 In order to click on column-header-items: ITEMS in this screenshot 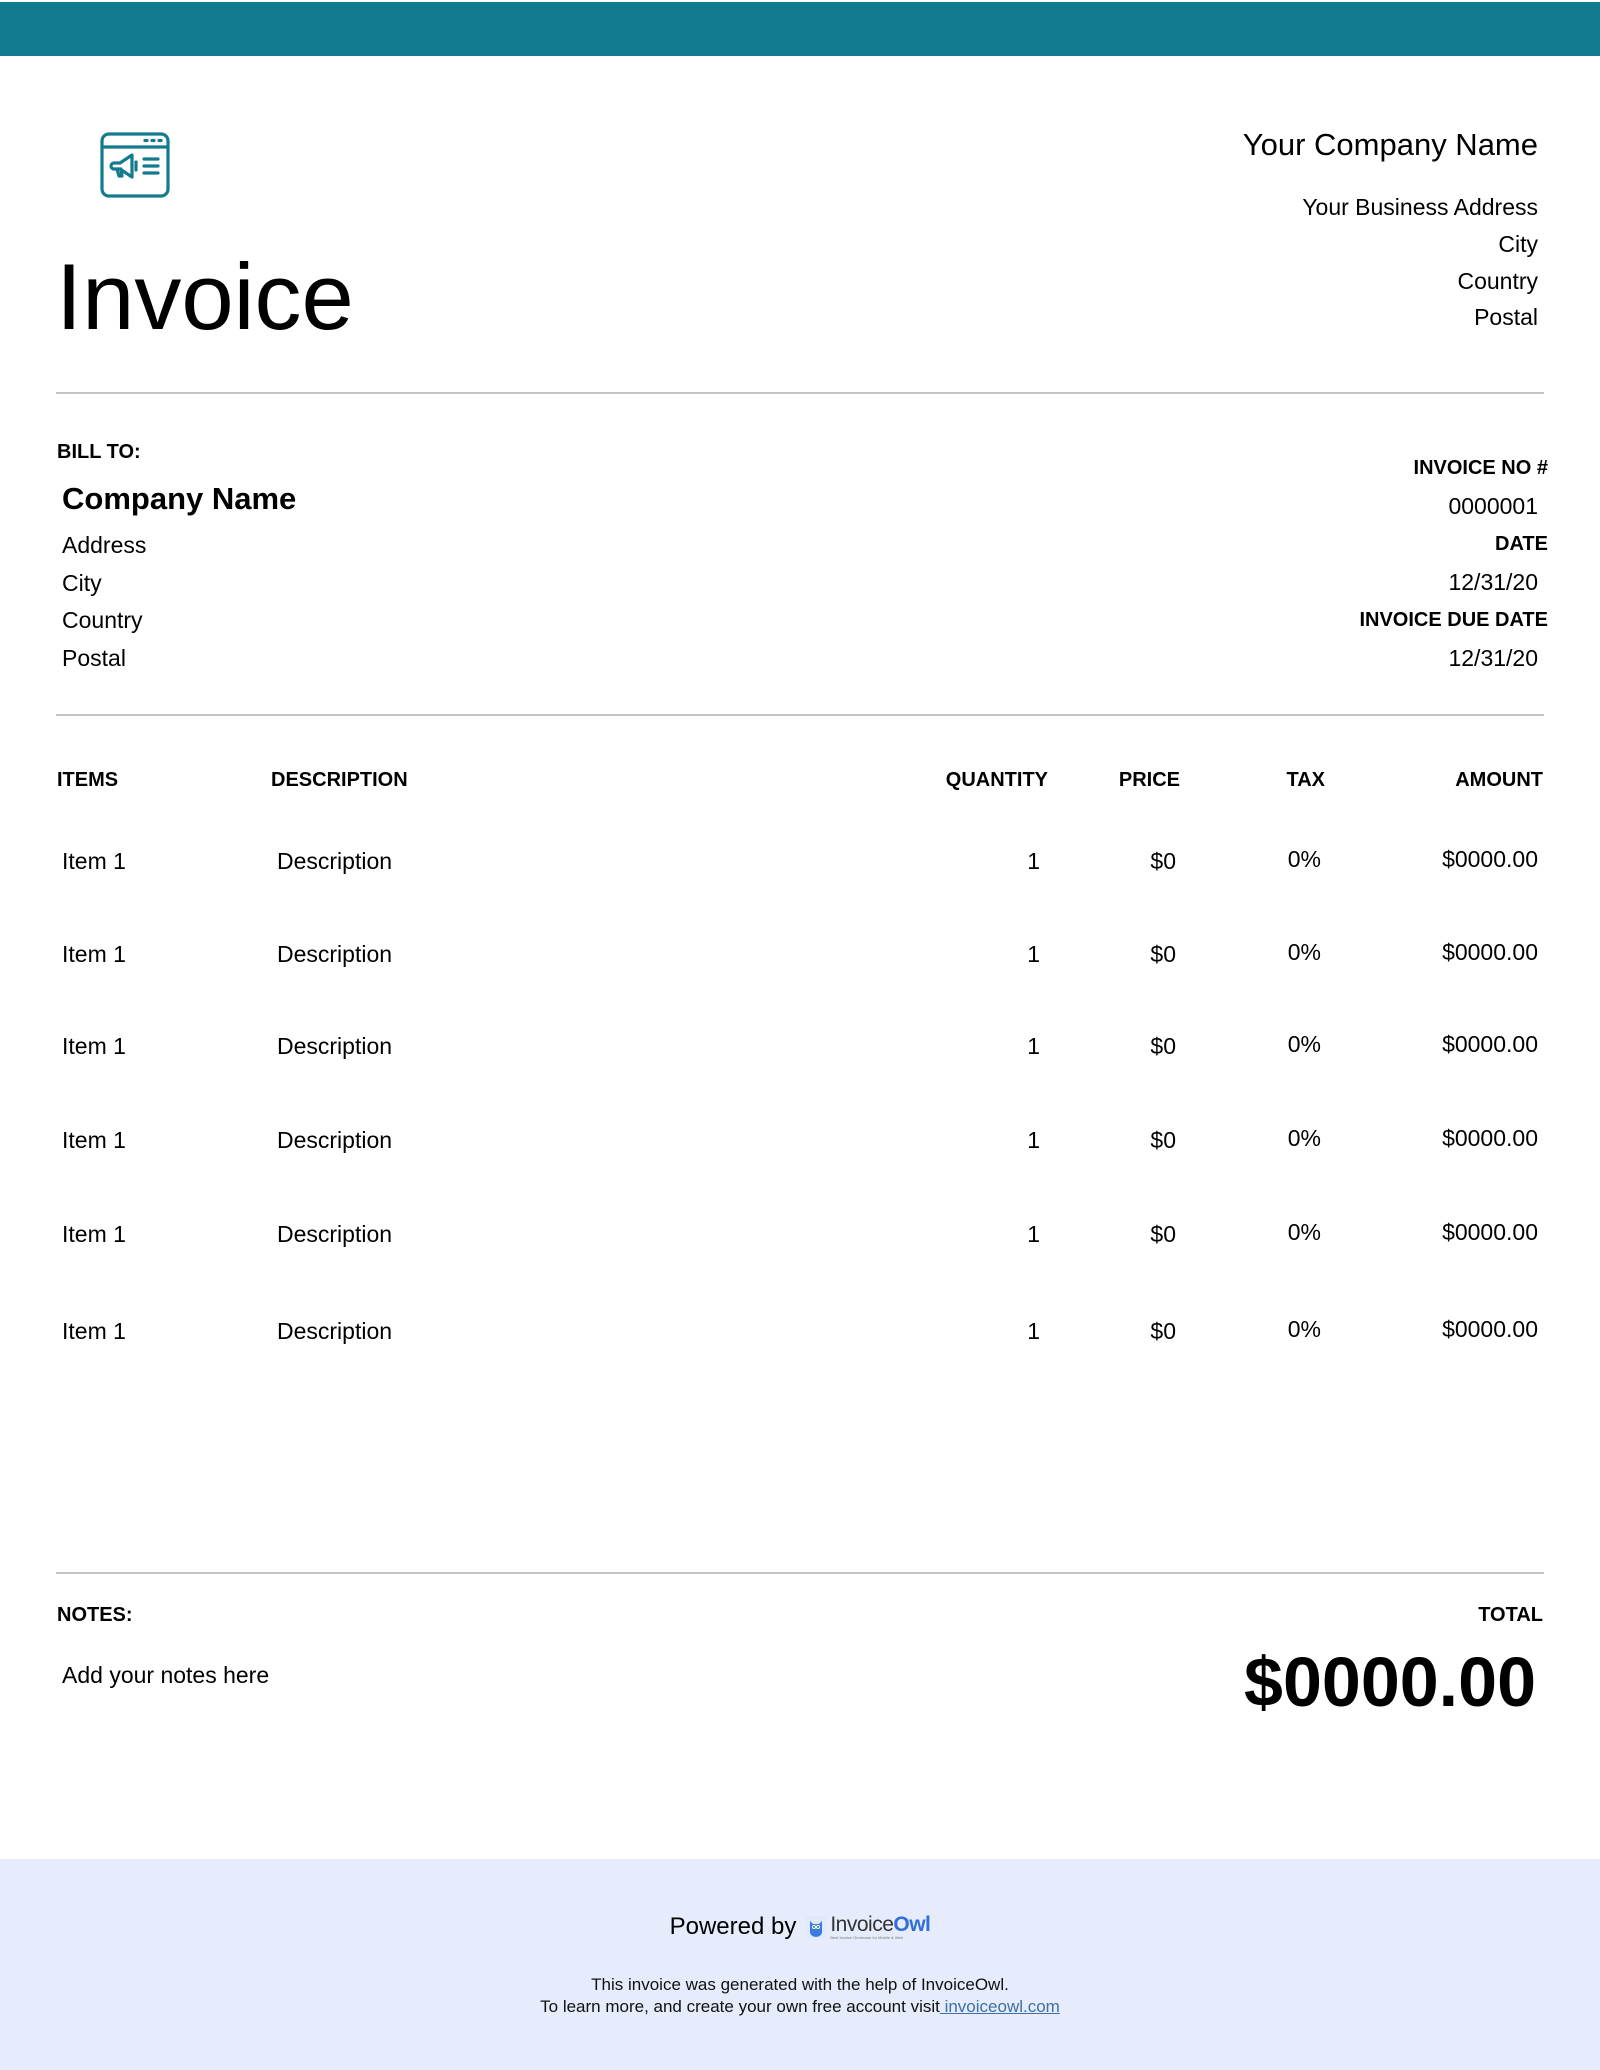, I will do `click(88, 780)`.